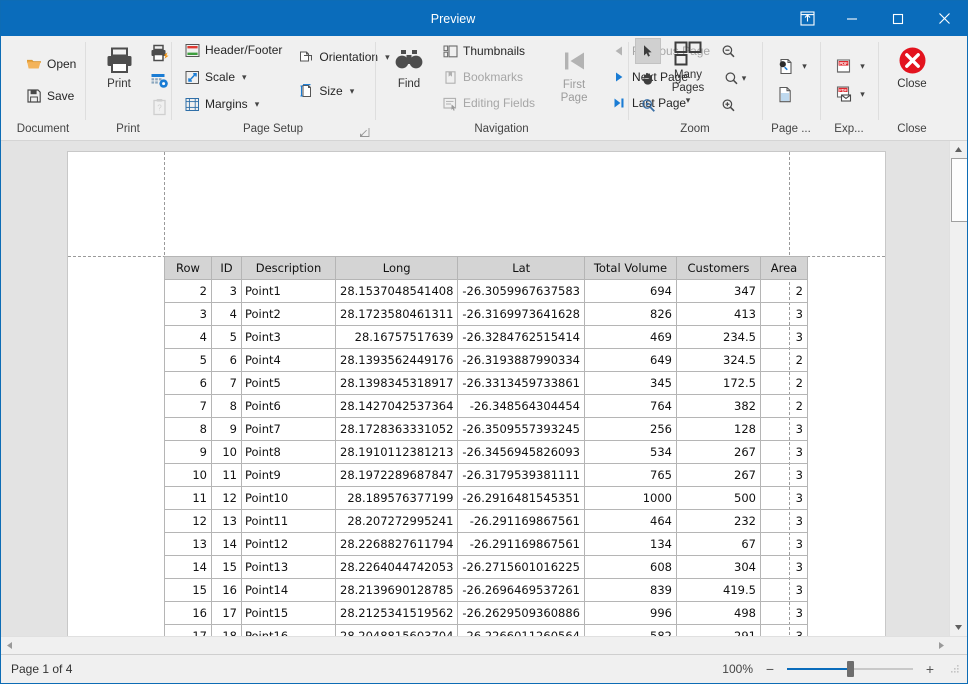 The height and width of the screenshot is (684, 968). What do you see at coordinates (226, 360) in the screenshot?
I see `cell-id: 6` at bounding box center [226, 360].